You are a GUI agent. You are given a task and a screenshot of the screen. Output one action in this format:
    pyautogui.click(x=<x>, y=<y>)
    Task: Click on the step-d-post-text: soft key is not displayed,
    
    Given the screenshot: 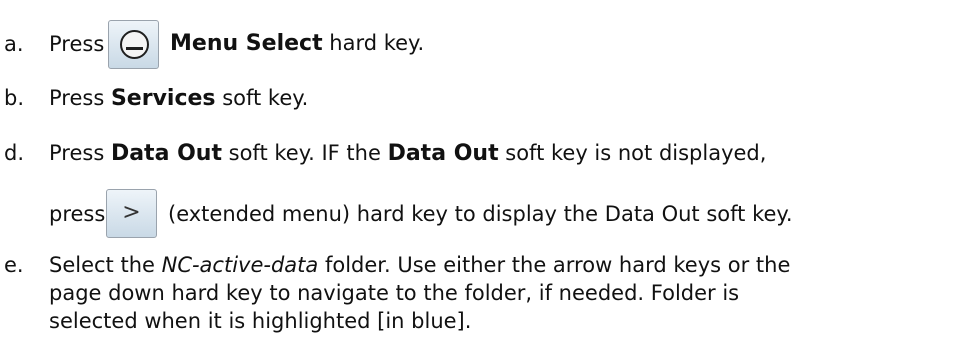 What is the action you would take?
    pyautogui.click(x=632, y=153)
    